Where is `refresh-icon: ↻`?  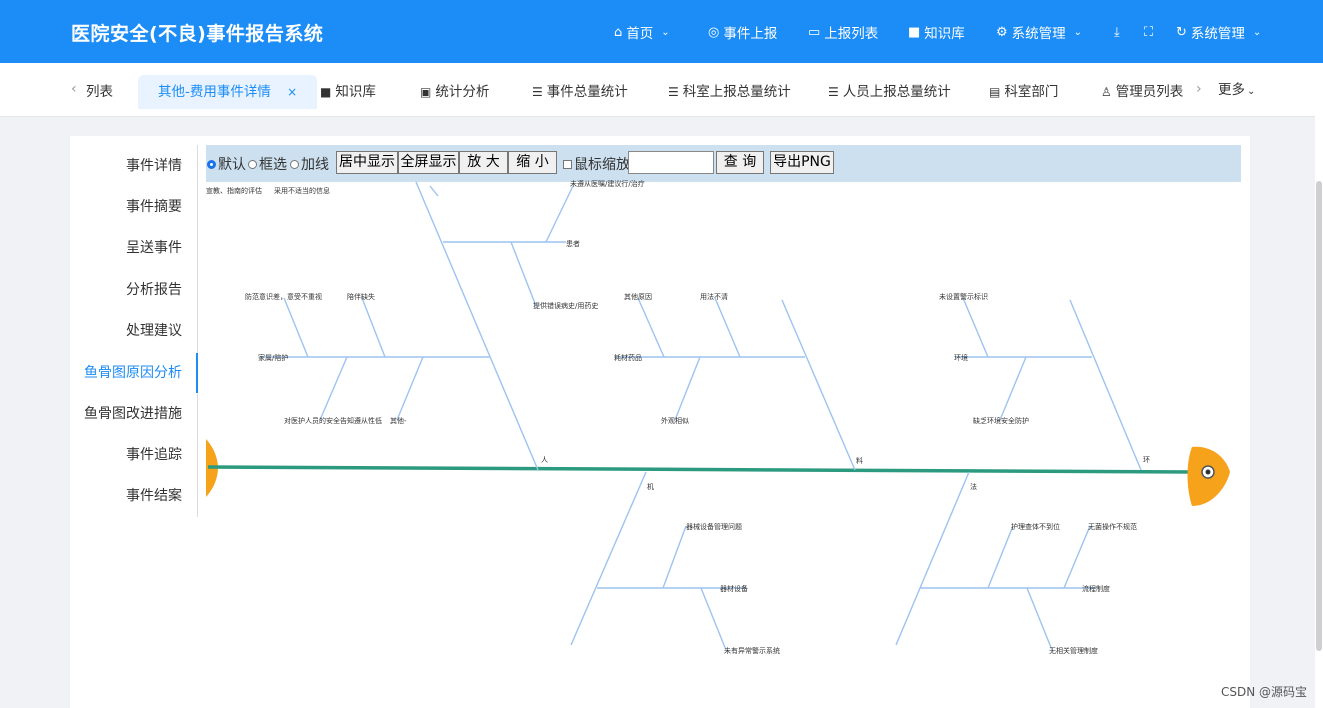 refresh-icon: ↻ is located at coordinates (1181, 32).